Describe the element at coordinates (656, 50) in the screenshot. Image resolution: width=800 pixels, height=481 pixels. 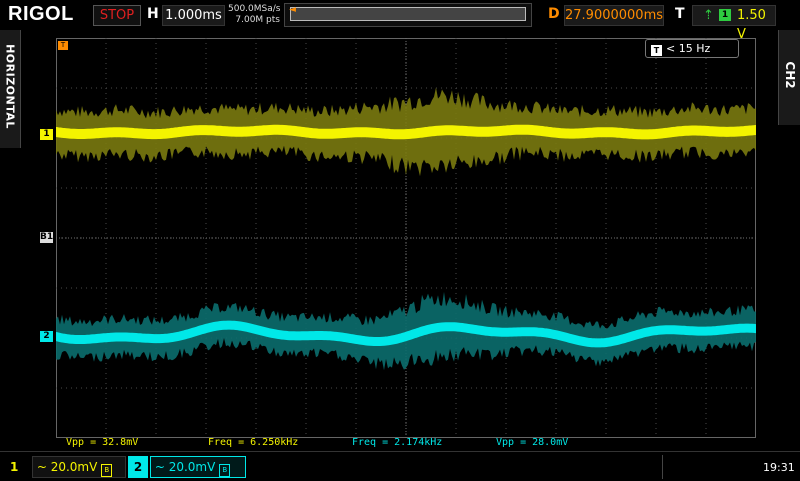
I see `filter-icon: T` at that location.